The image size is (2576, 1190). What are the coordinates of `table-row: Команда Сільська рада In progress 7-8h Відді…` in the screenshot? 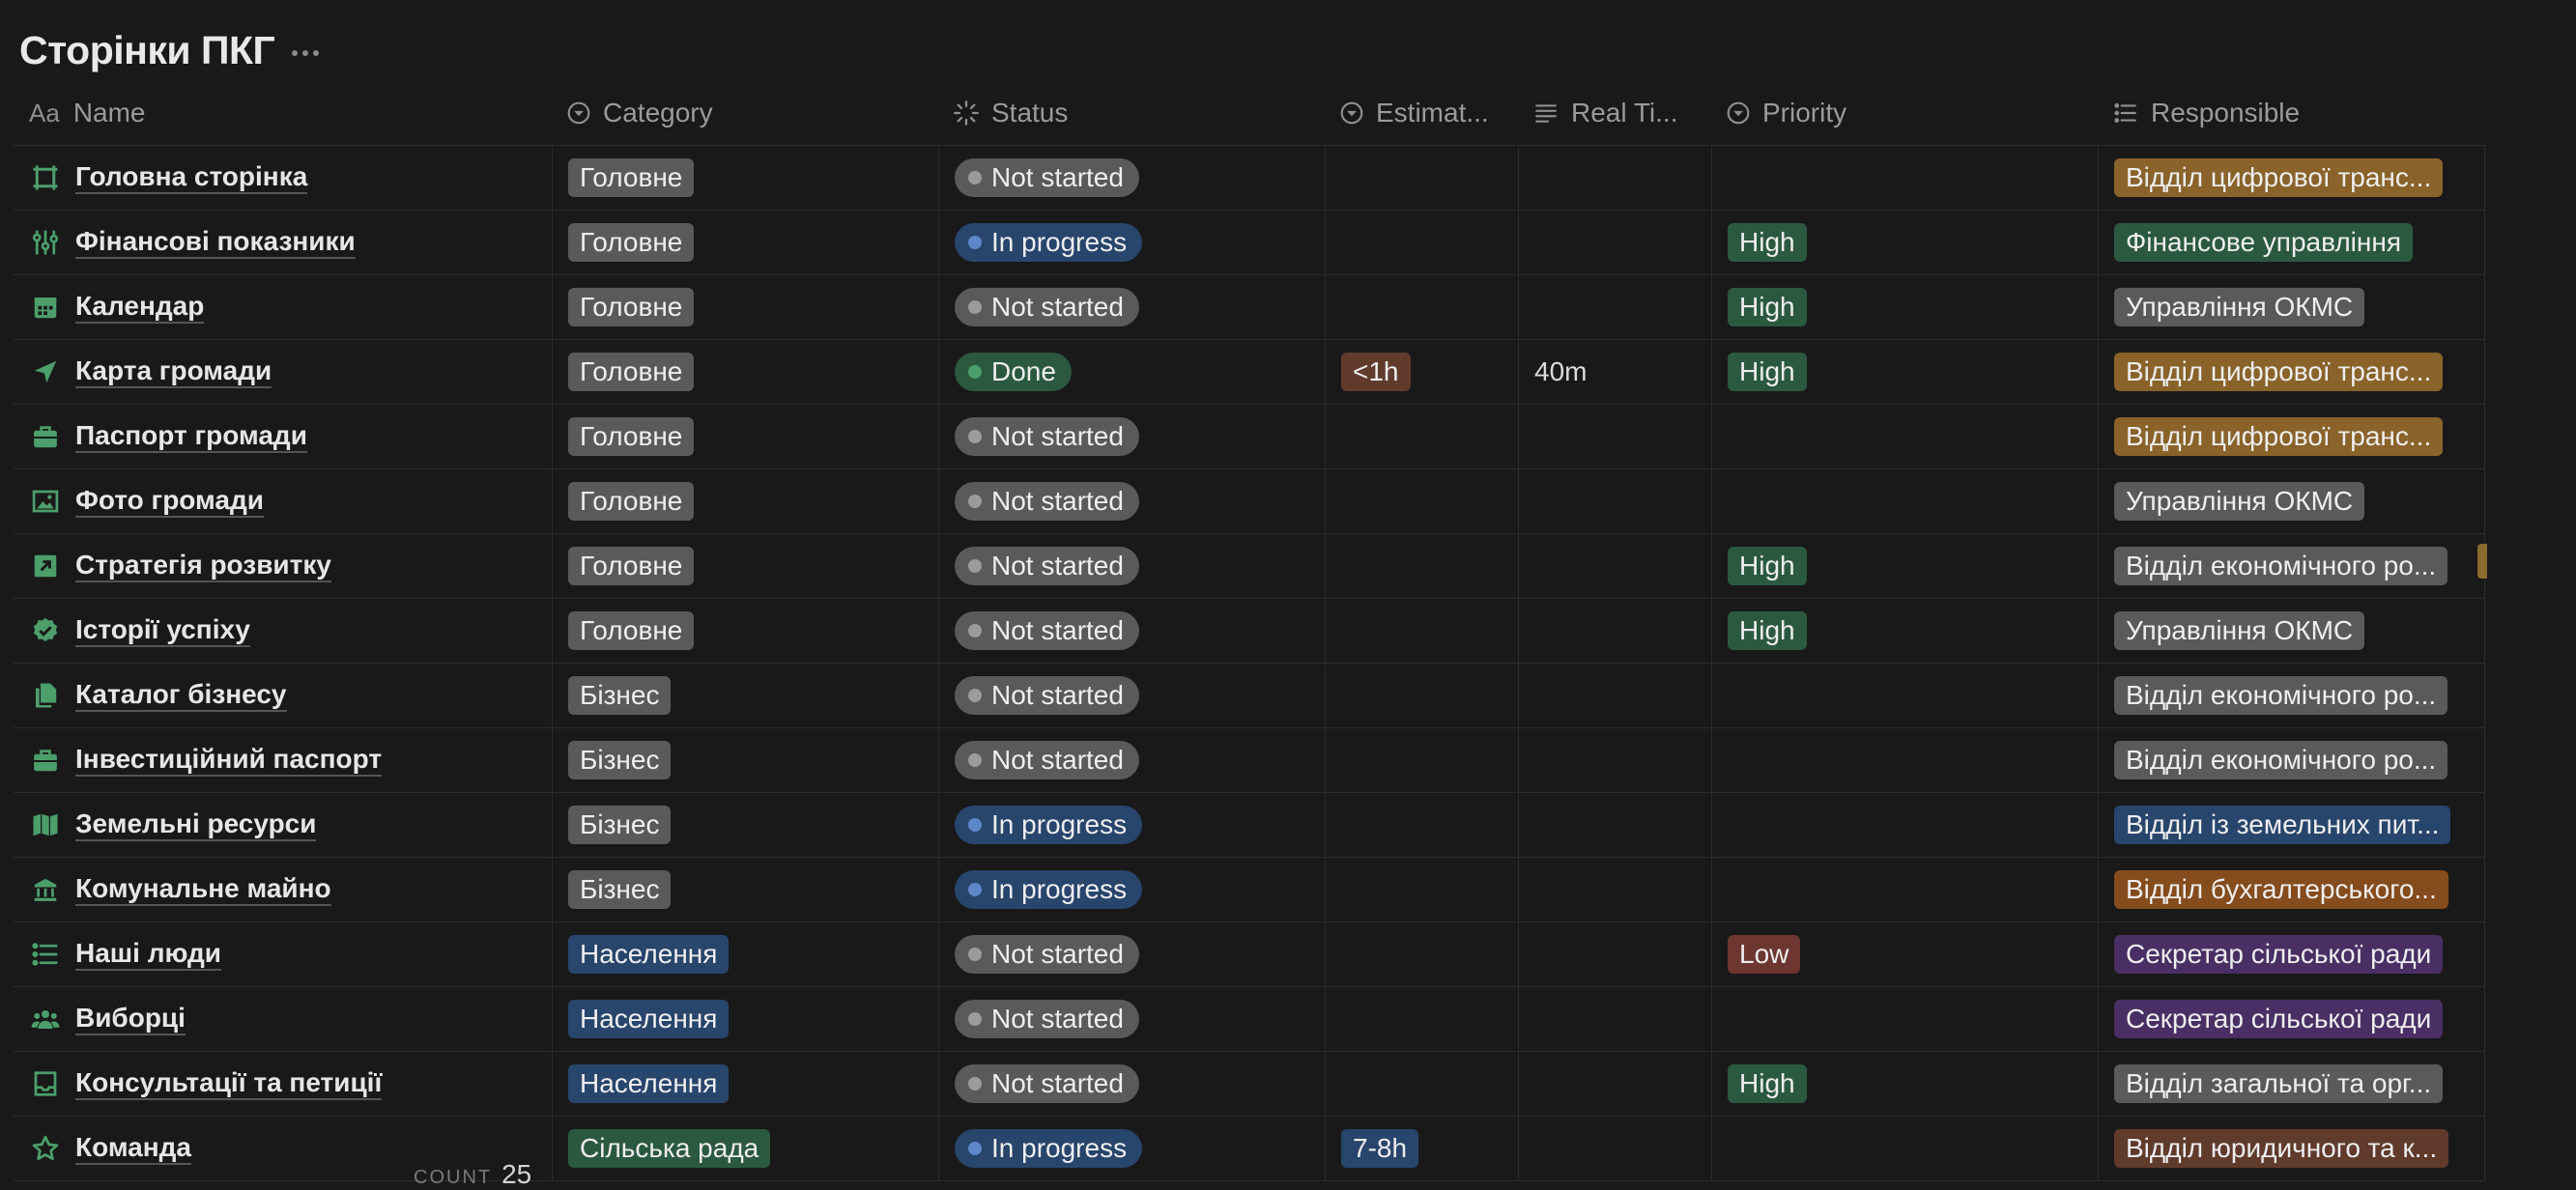 It's located at (1250, 1149).